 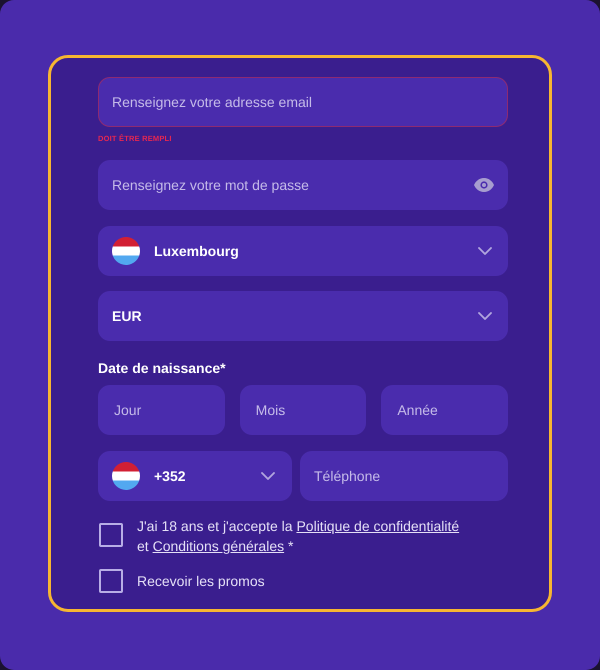 I want to click on phone-input: Téléphone, so click(x=404, y=476).